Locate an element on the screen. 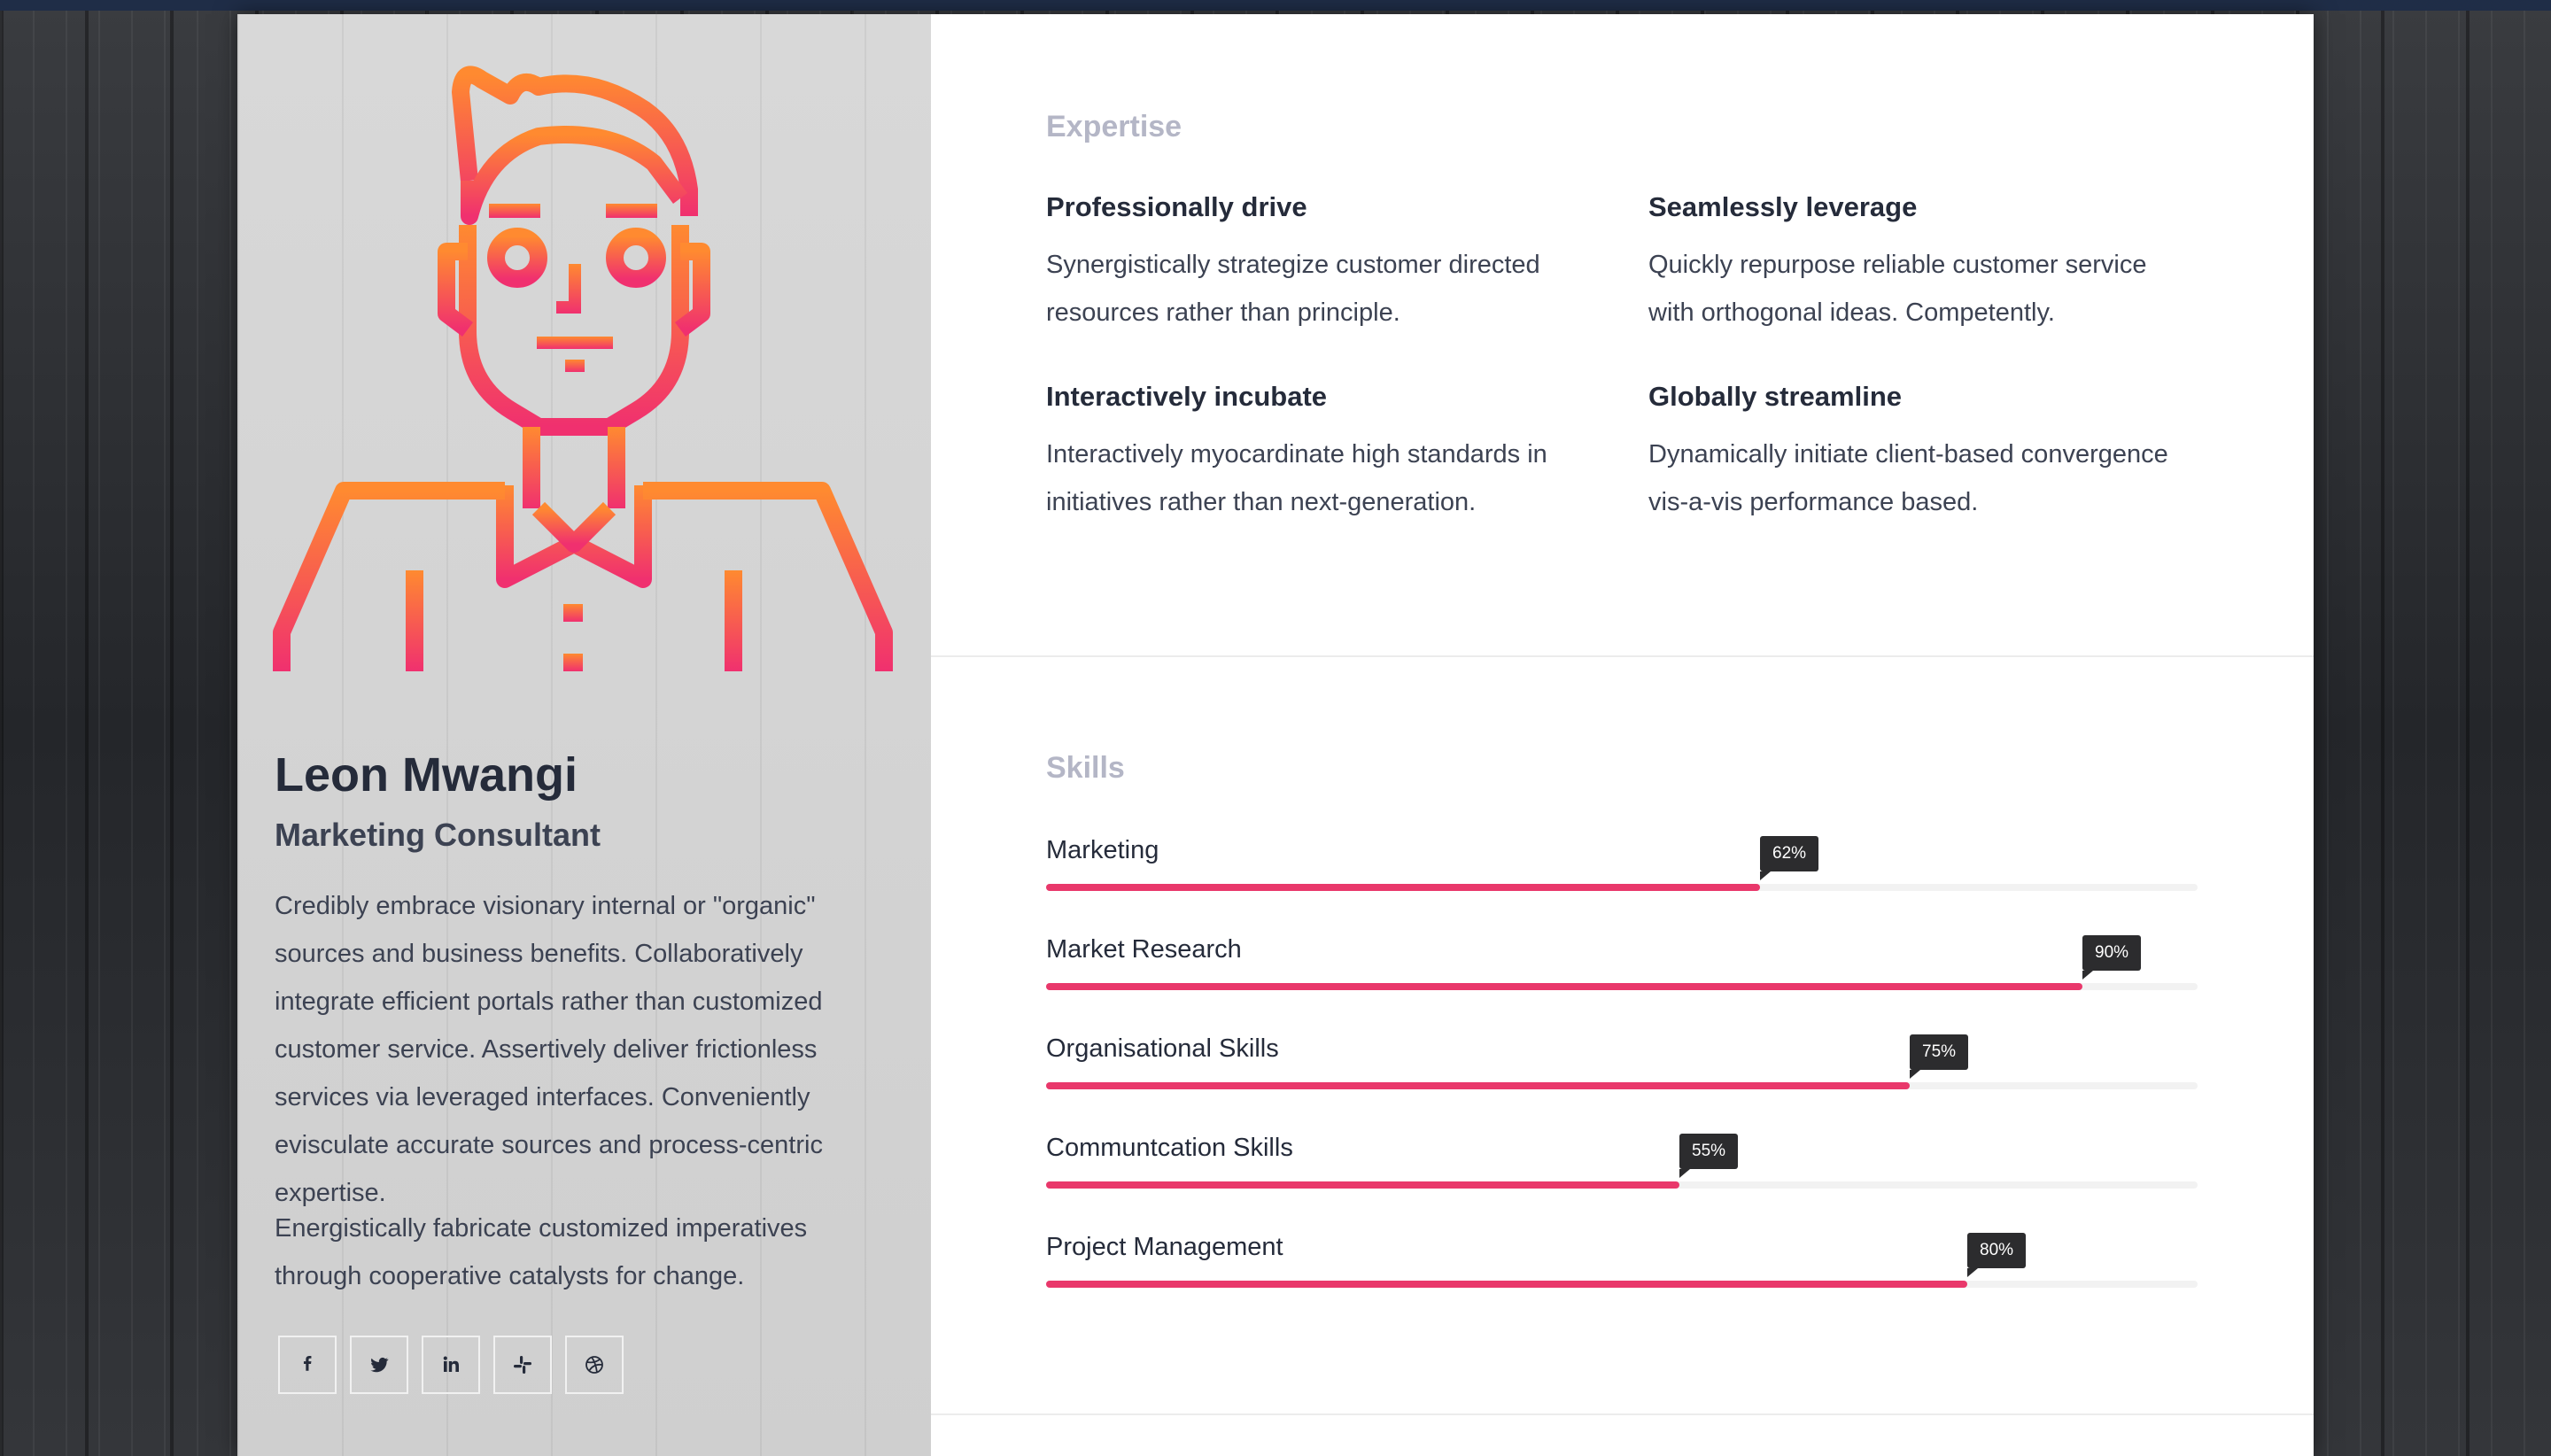  profile-name: Leon Mwangi is located at coordinates (426, 775).